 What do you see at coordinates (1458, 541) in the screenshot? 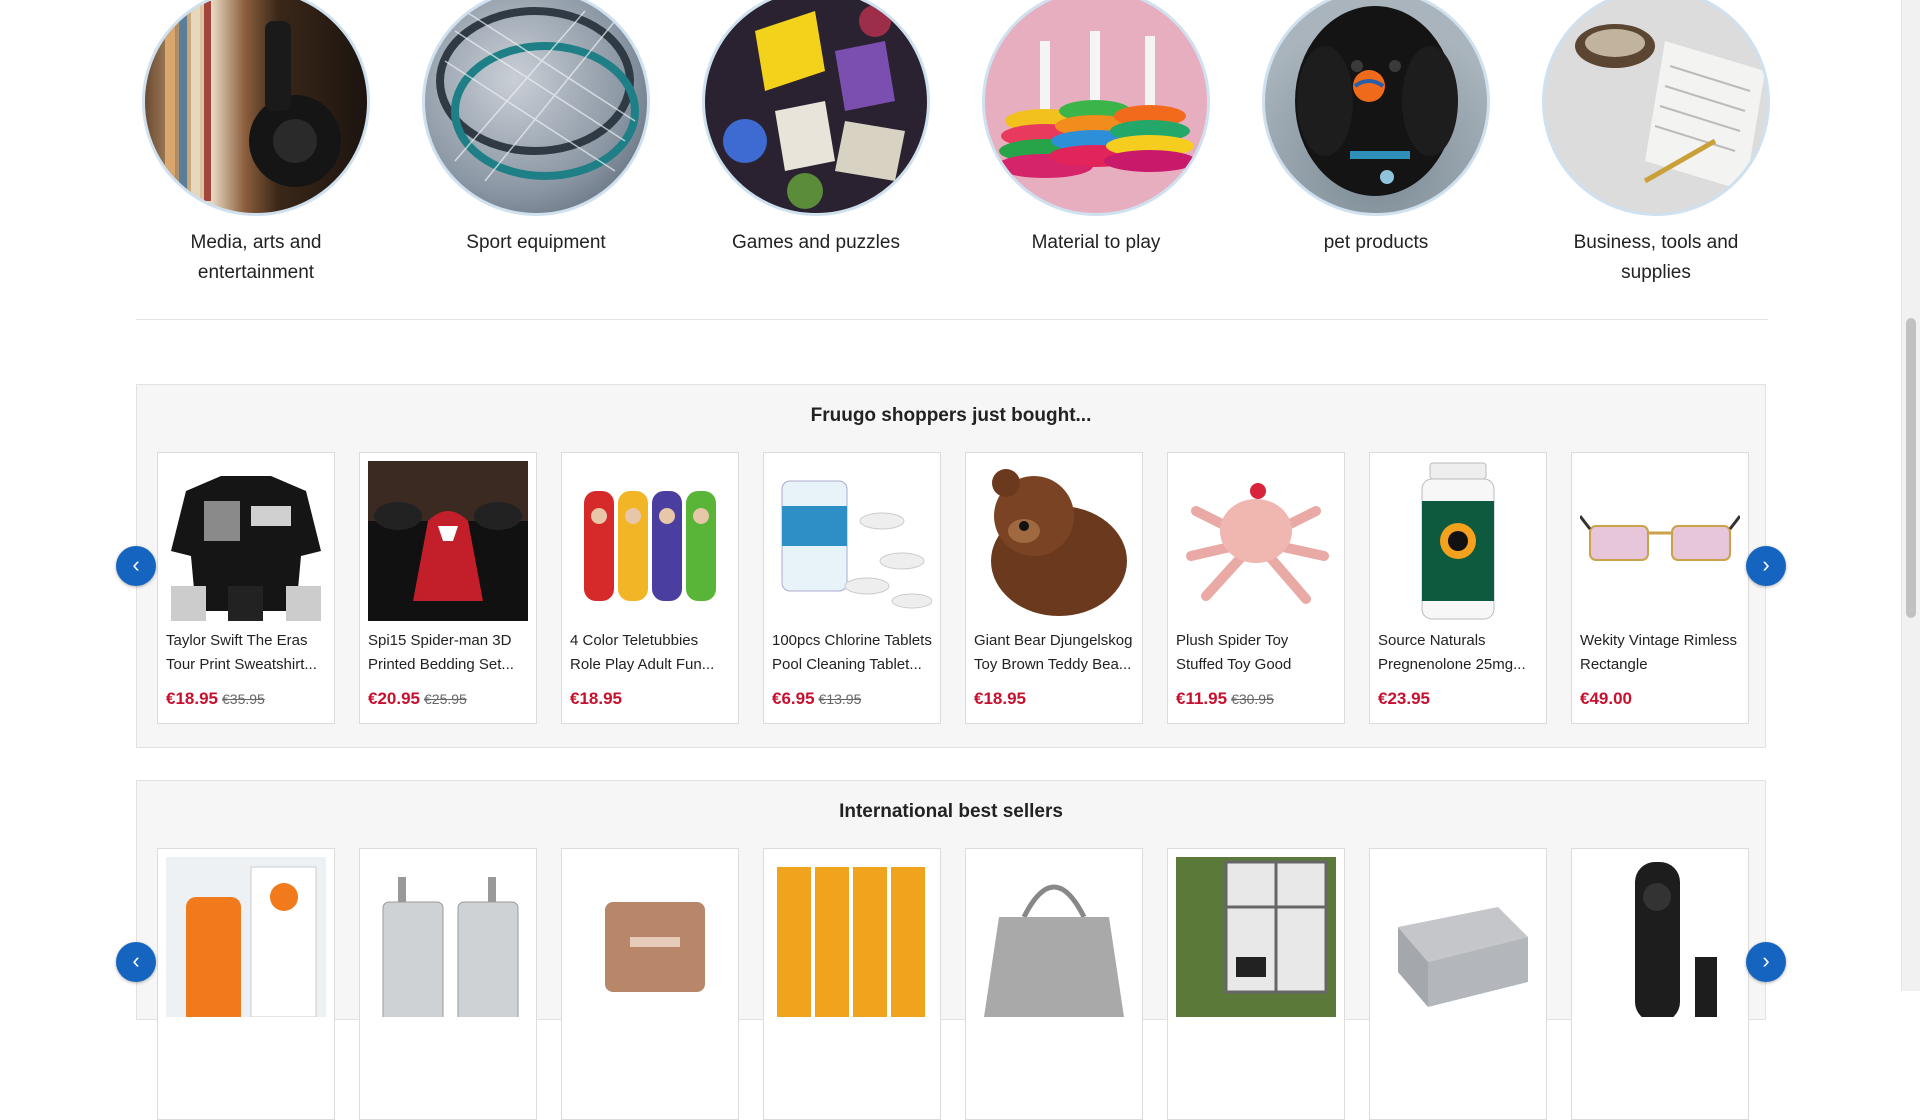
I see `supplement-bottle-image` at bounding box center [1458, 541].